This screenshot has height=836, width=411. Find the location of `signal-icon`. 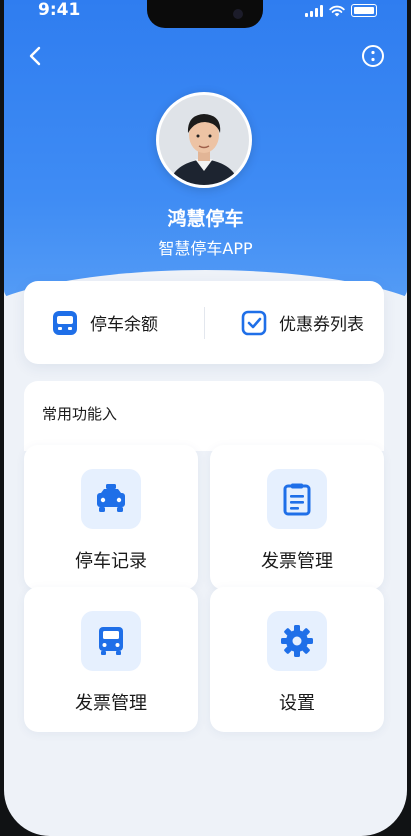

signal-icon is located at coordinates (314, 10).